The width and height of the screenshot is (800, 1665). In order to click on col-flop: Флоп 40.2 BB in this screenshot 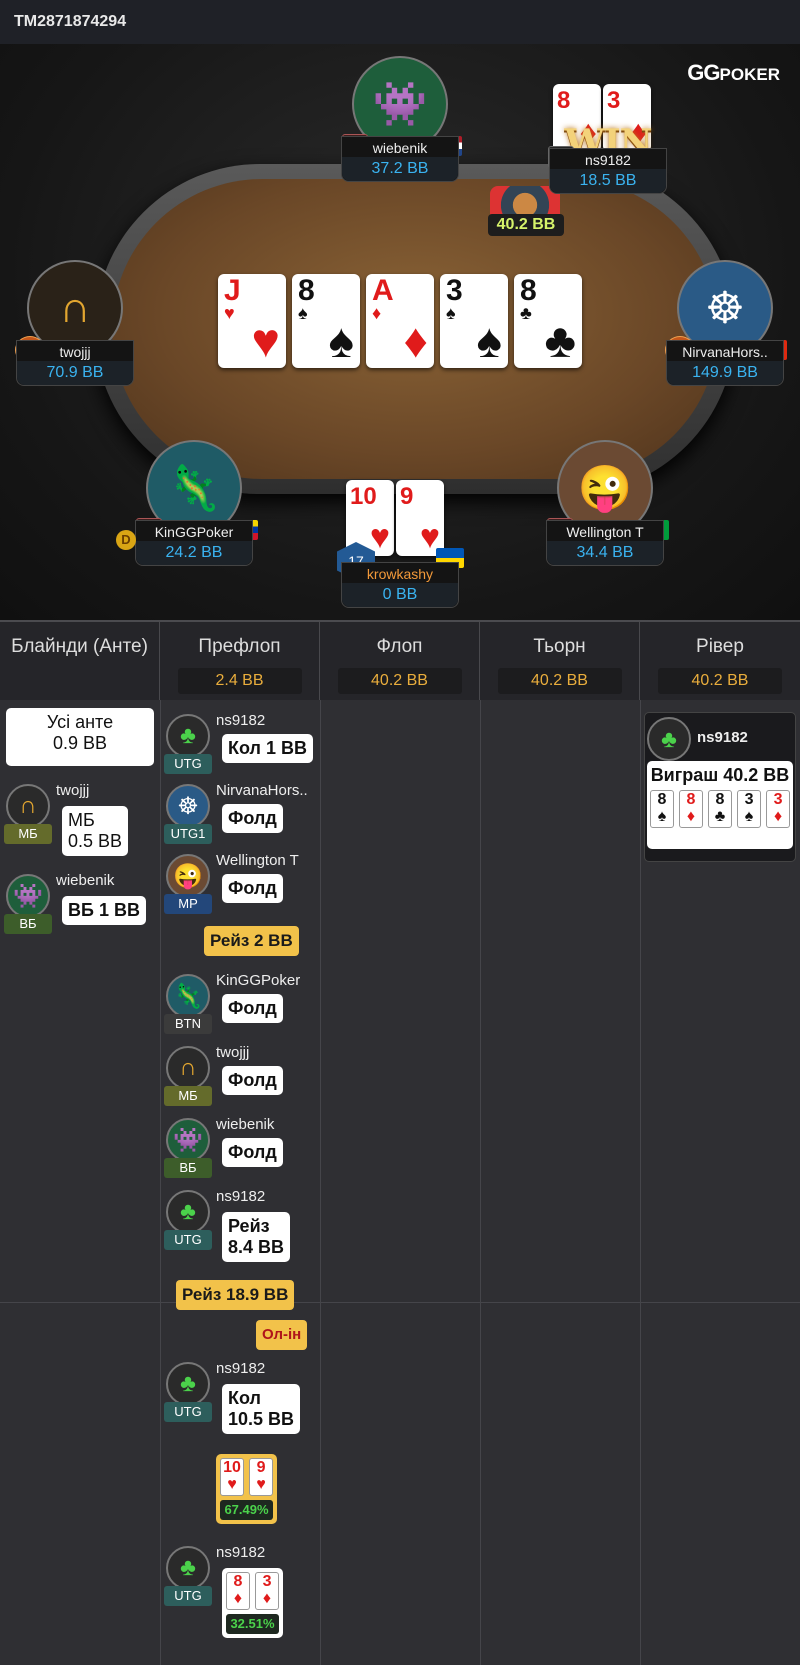, I will do `click(400, 662)`.